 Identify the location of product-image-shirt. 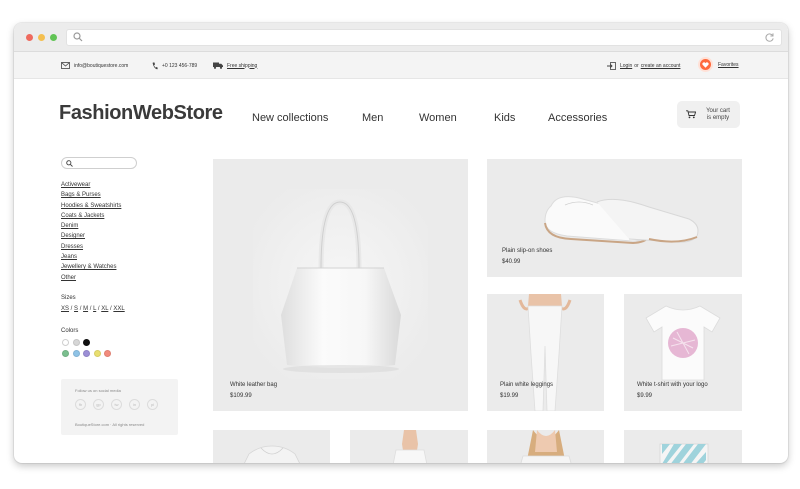
(546, 446).